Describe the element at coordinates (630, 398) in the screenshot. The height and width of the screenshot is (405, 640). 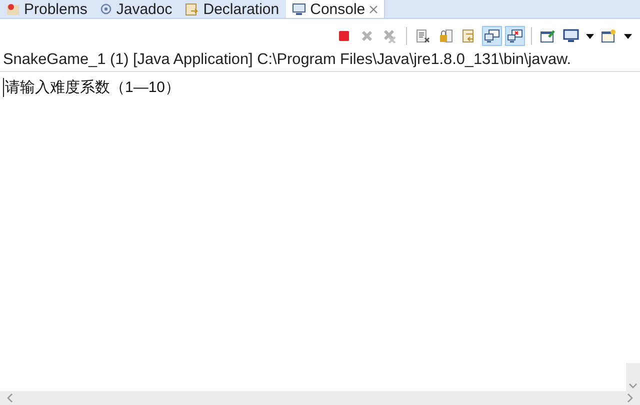
I see `scroll-right-icon` at that location.